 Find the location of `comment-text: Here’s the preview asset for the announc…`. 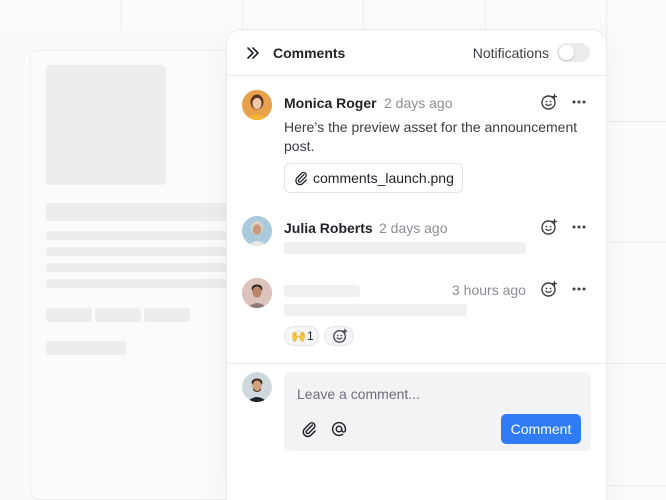

comment-text: Here’s the preview asset for the announc… is located at coordinates (431, 136).